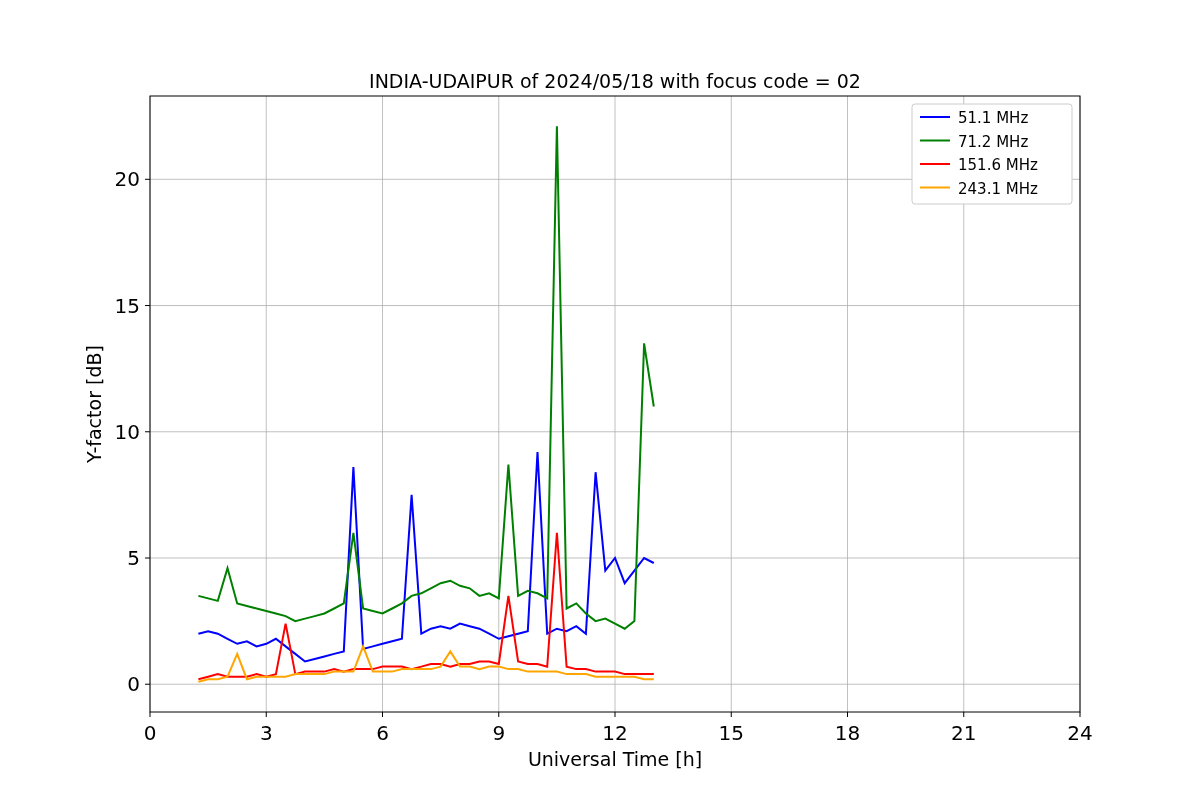  What do you see at coordinates (382, 733) in the screenshot?
I see `tick-label: 6` at bounding box center [382, 733].